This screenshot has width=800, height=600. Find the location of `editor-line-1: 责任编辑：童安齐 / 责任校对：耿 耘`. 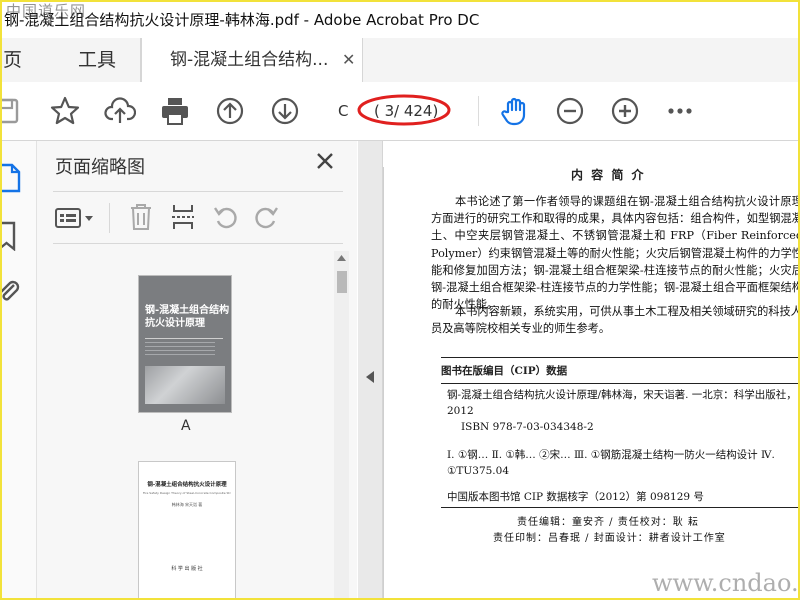

editor-line-1: 责任编辑：童安齐 / 责任校对：耿 耘 is located at coordinates (608, 522).